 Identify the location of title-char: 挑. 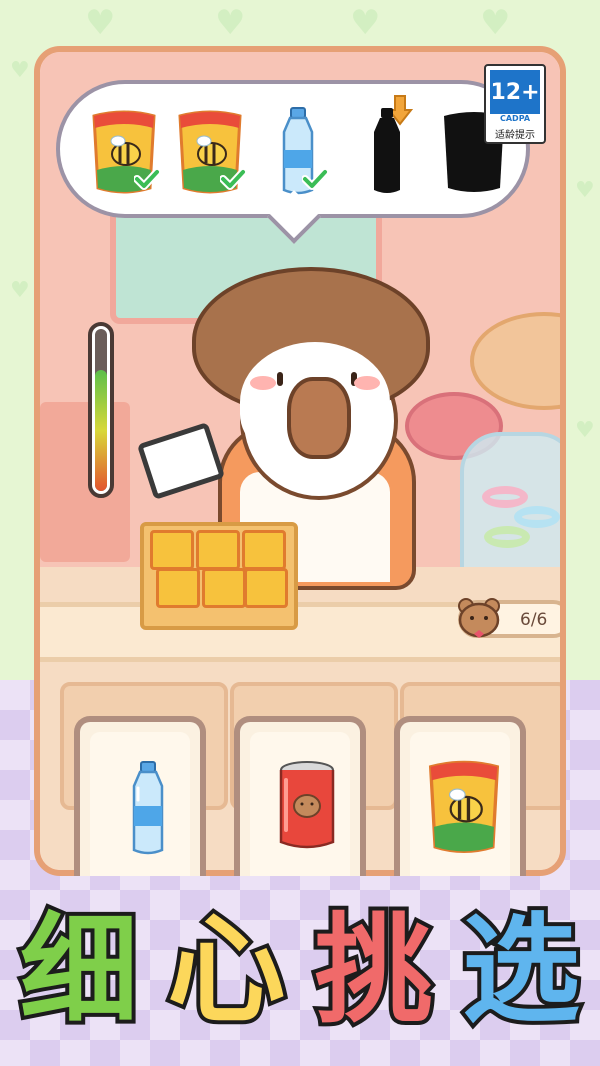
(374, 970).